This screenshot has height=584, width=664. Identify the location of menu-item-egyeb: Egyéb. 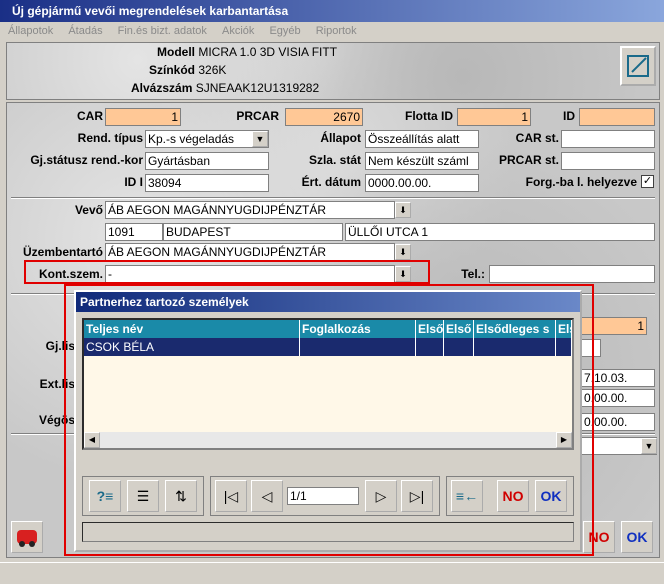
(284, 31).